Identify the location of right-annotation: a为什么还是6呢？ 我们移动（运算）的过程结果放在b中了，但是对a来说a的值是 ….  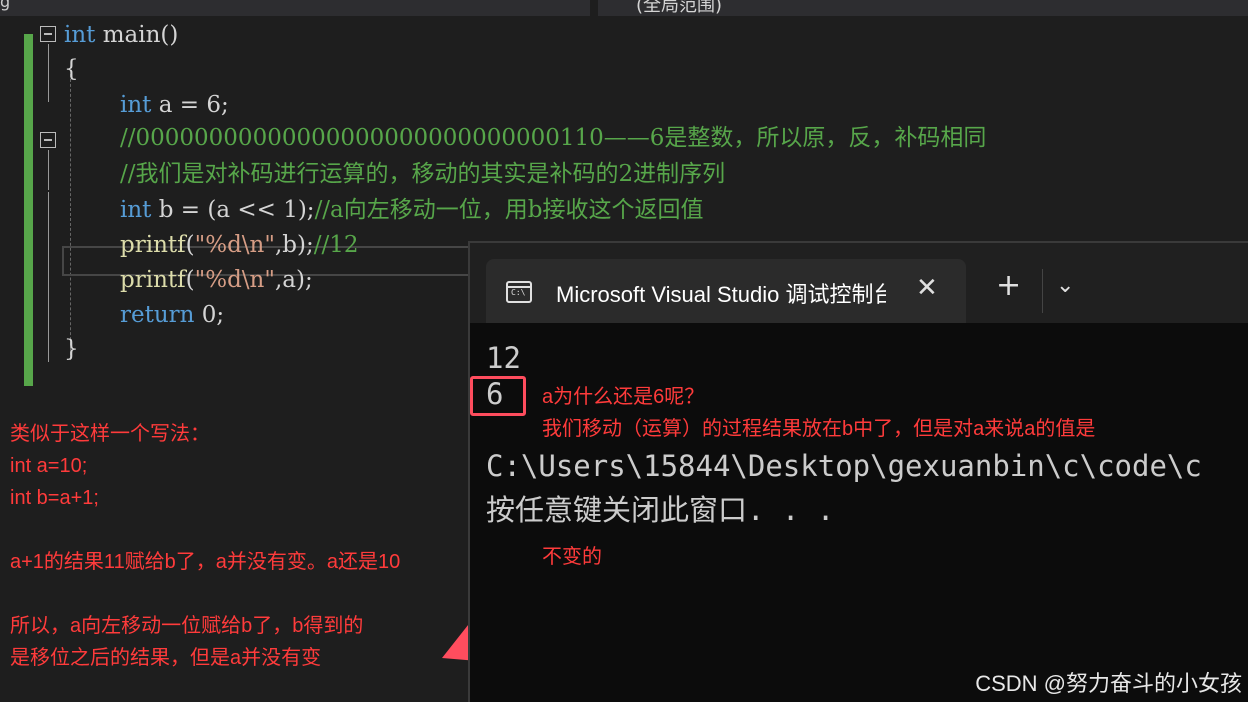
(819, 477).